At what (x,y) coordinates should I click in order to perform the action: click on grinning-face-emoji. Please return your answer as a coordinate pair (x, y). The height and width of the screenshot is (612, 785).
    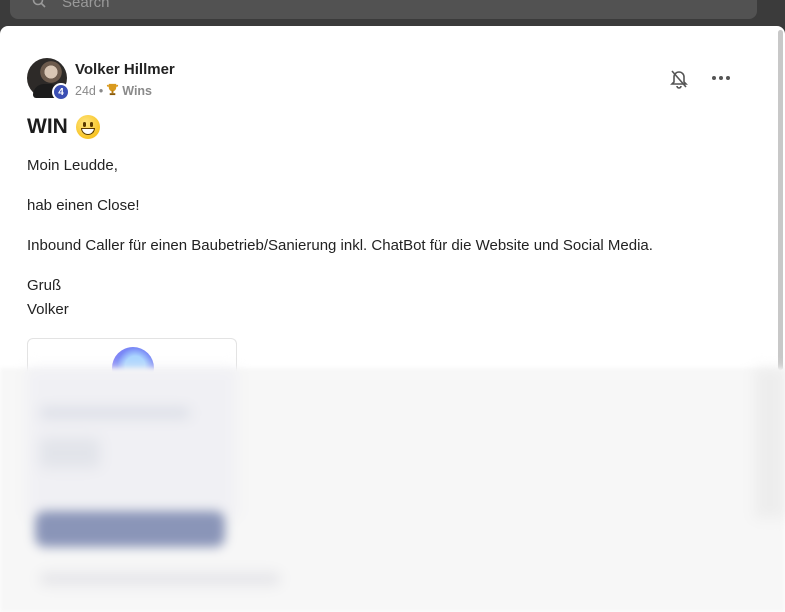
    Looking at the image, I should click on (87, 127).